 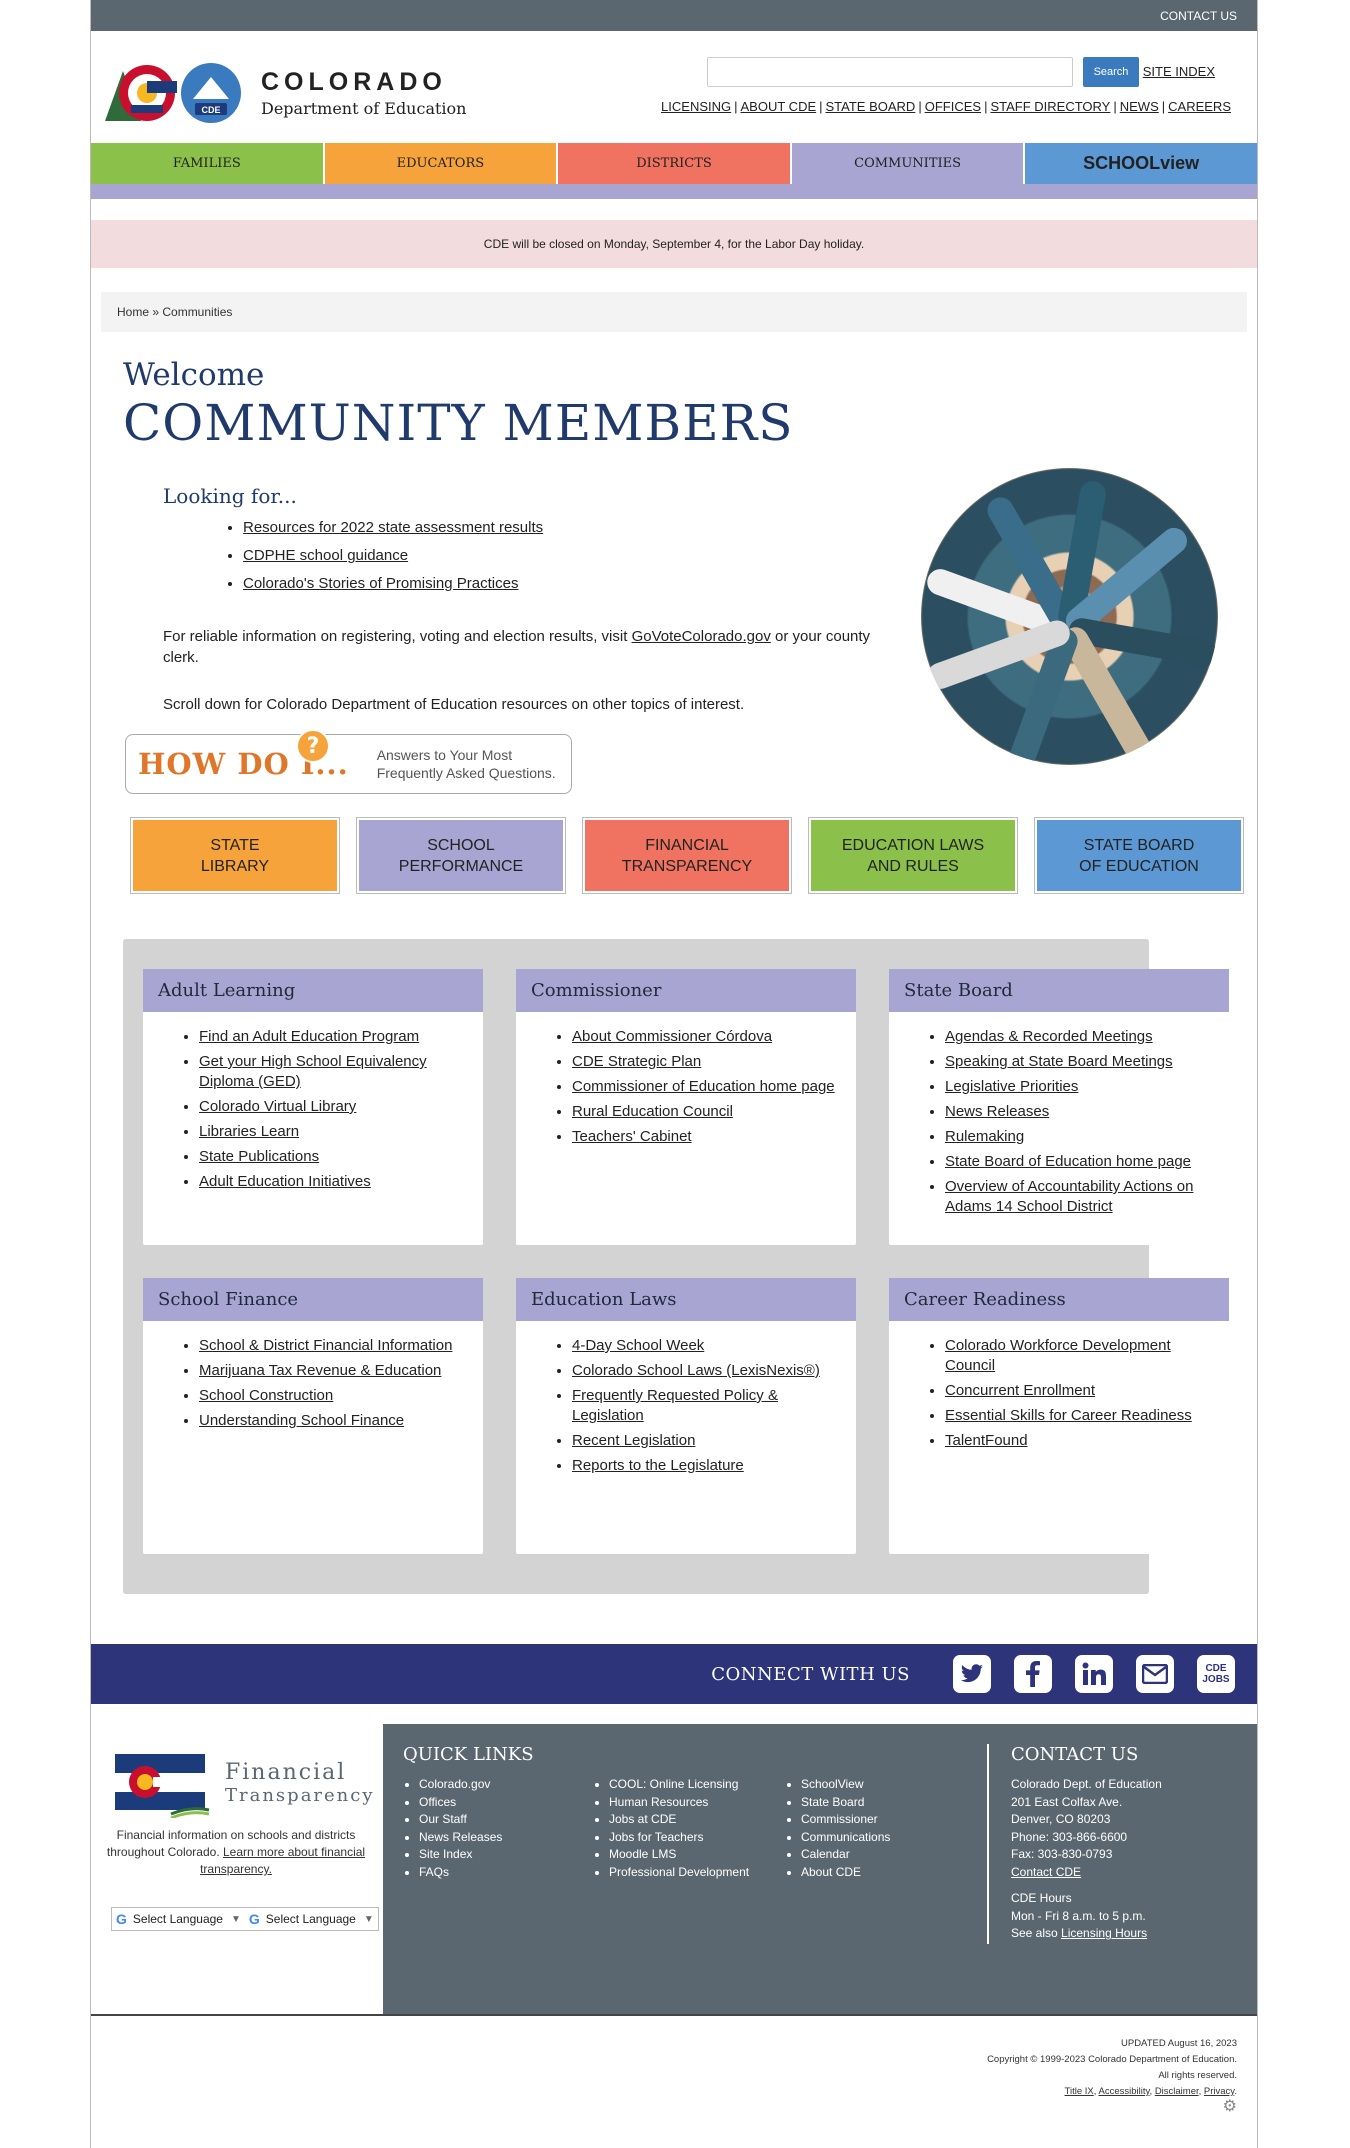 What do you see at coordinates (953, 106) in the screenshot?
I see `util-link-offices: OFFICES` at bounding box center [953, 106].